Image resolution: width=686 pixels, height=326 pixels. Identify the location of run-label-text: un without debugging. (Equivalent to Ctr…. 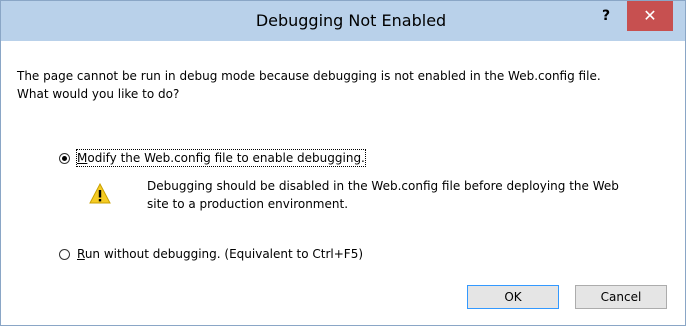
(224, 254).